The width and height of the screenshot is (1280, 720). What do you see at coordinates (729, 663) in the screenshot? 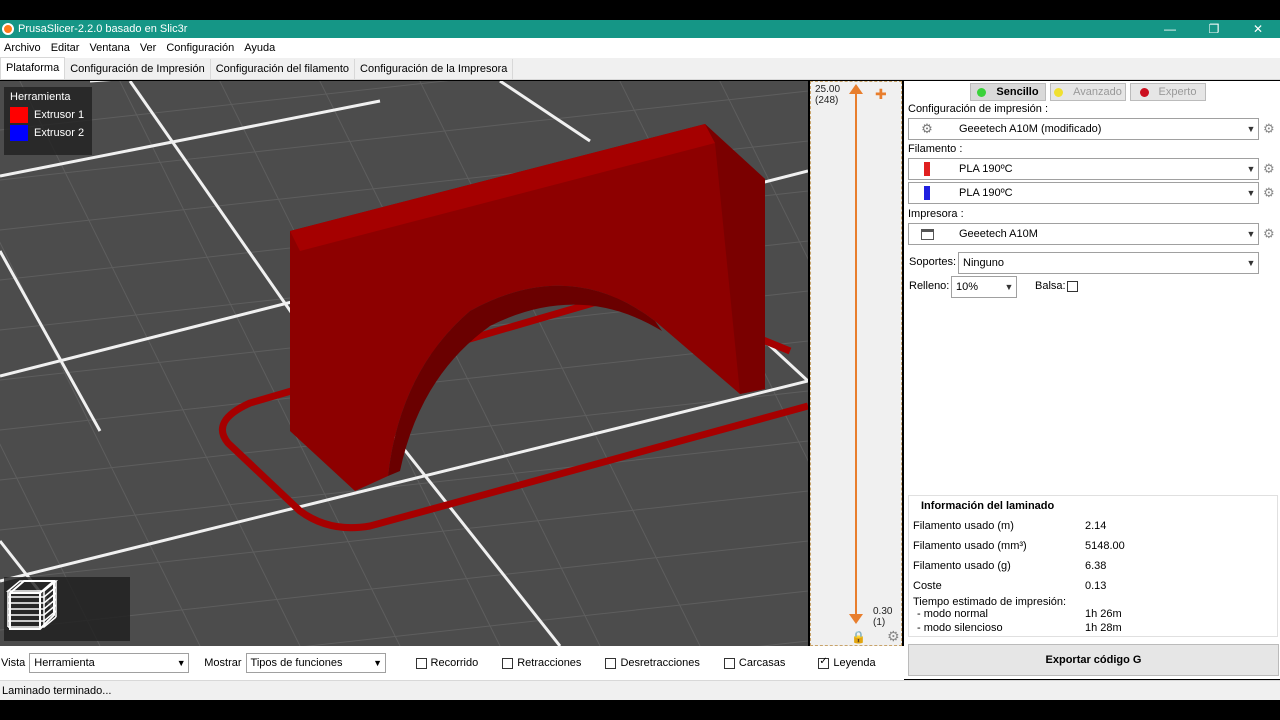
I see `shells-checkbox` at bounding box center [729, 663].